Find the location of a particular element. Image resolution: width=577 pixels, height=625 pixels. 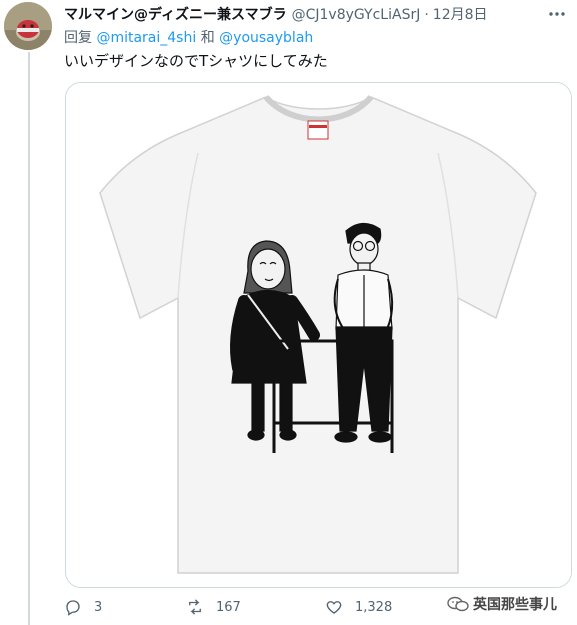

reply-count: 3 is located at coordinates (98, 607).